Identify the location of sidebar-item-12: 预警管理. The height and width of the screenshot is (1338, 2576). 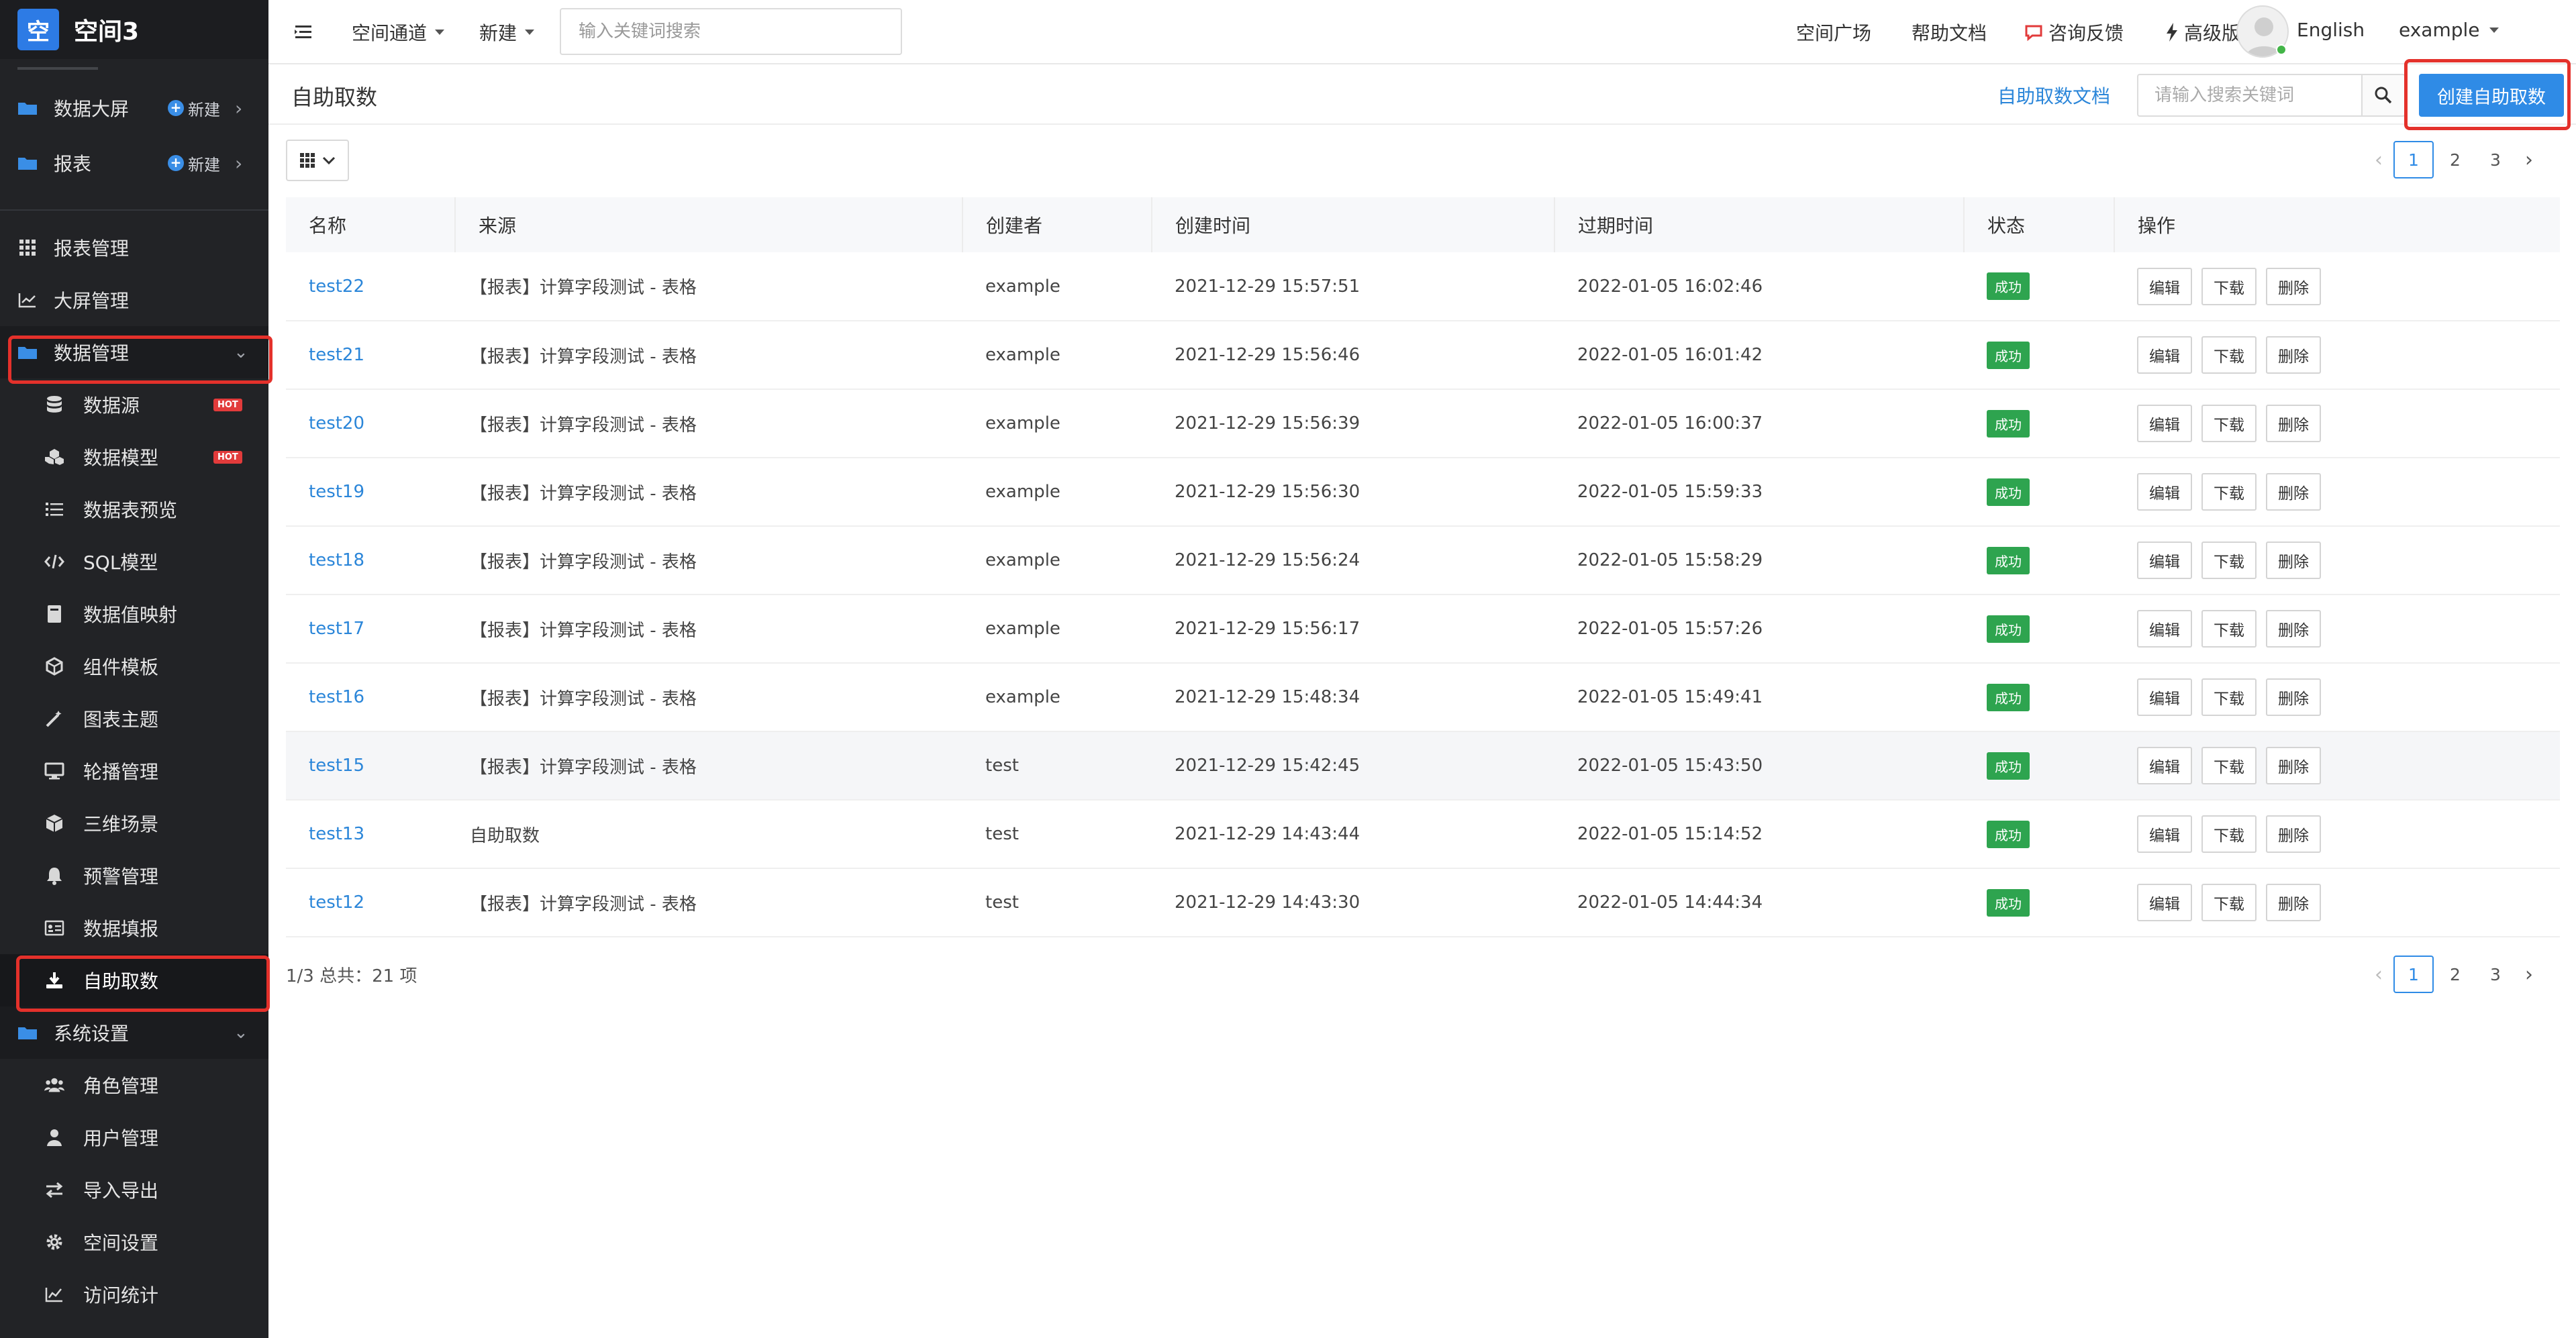
(134, 876).